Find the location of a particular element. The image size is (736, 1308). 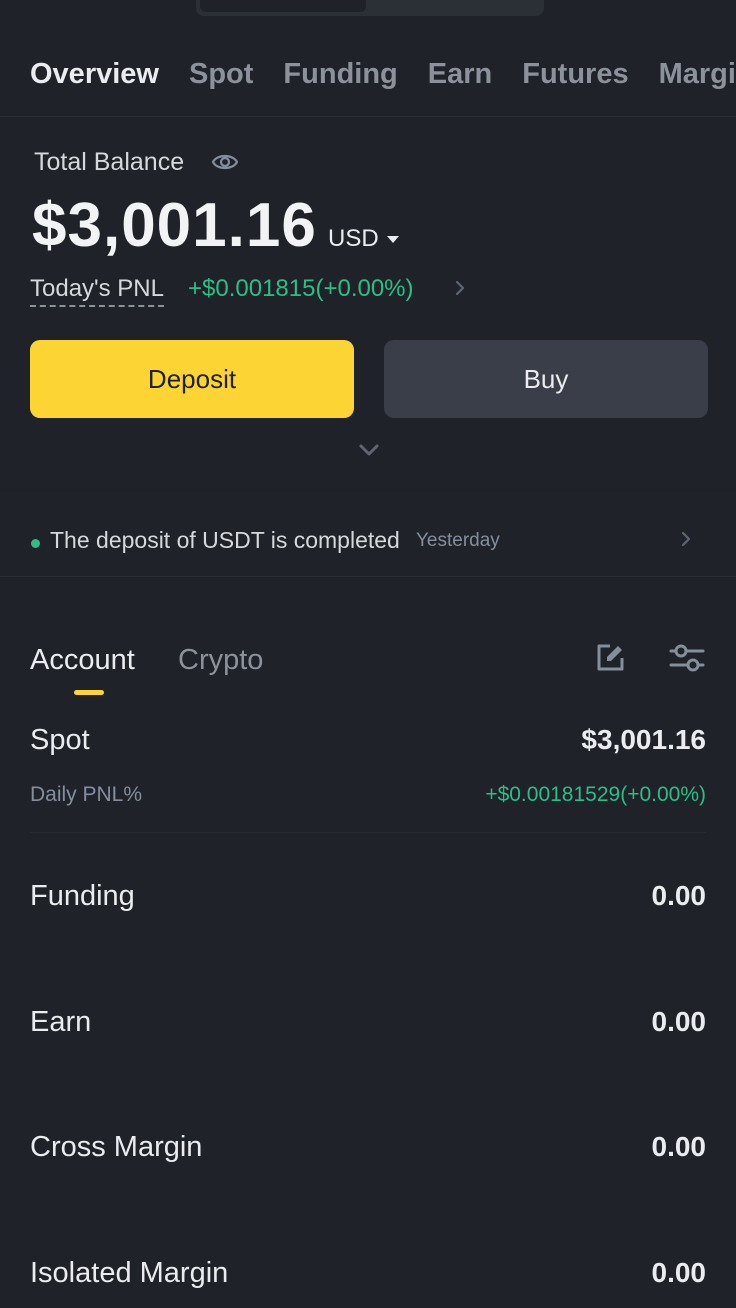

tab-account: Account is located at coordinates (82, 660).